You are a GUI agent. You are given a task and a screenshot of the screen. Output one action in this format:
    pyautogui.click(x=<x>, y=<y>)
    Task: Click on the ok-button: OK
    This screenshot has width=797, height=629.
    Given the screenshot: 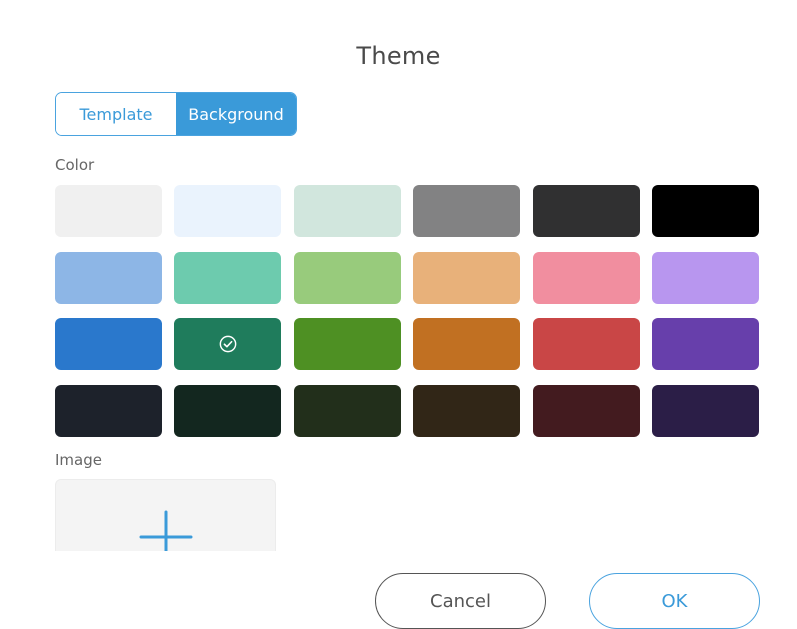 What is the action you would take?
    pyautogui.click(x=674, y=601)
    